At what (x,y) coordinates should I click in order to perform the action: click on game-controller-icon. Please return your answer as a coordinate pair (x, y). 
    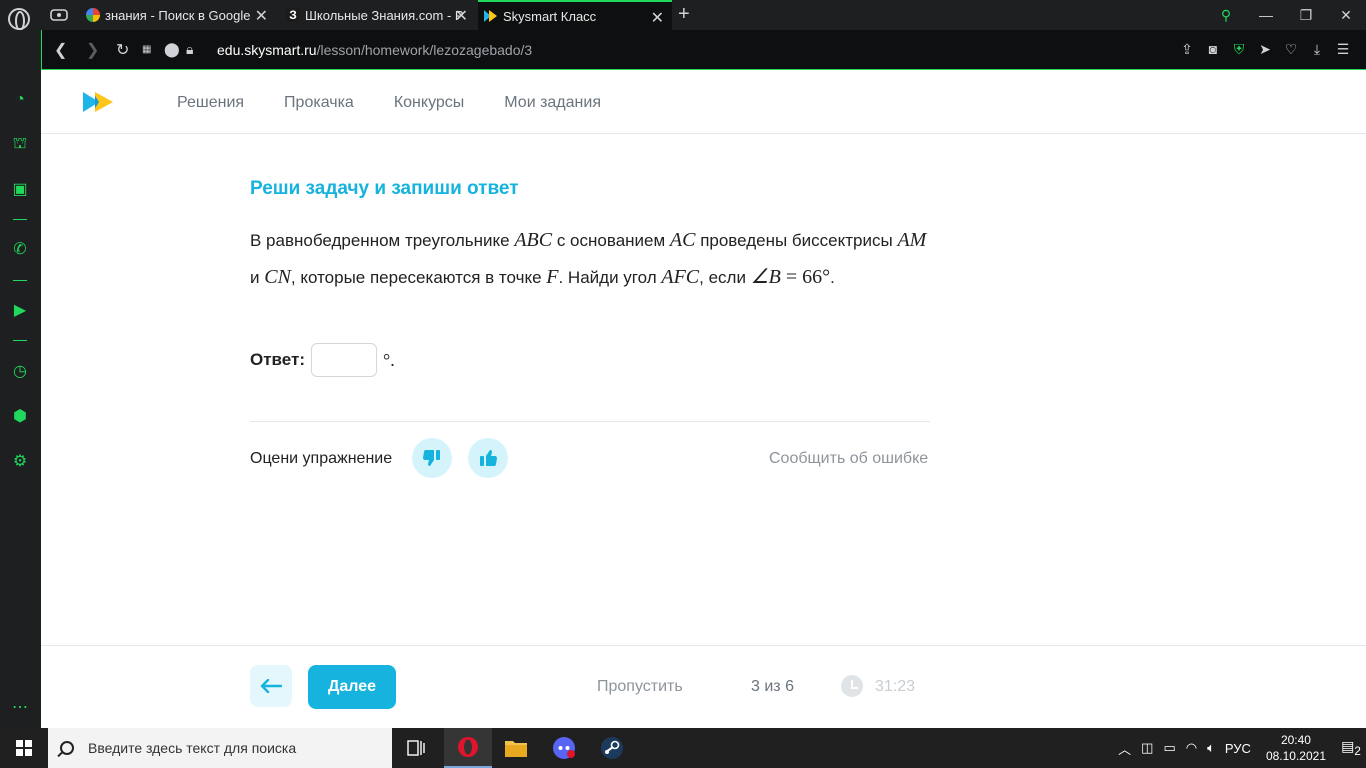
    Looking at the image, I should click on (564, 748).